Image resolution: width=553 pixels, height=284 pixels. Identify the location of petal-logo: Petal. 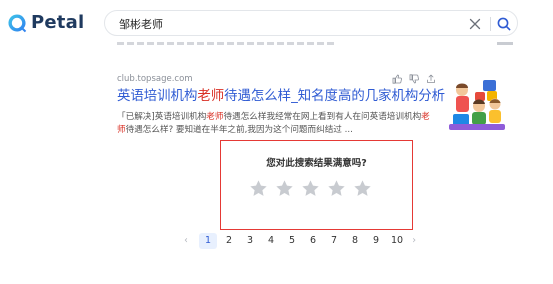
(45, 22).